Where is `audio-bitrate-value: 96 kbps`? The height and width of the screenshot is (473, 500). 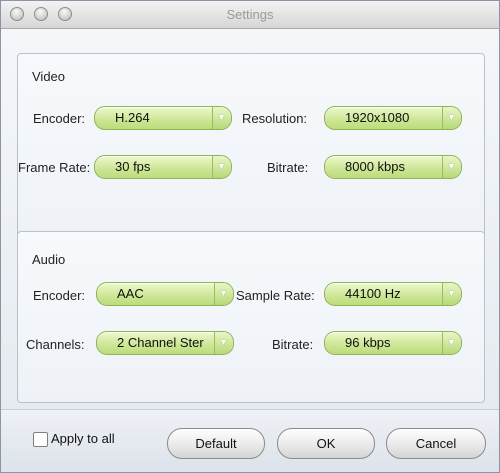 audio-bitrate-value: 96 kbps is located at coordinates (368, 342).